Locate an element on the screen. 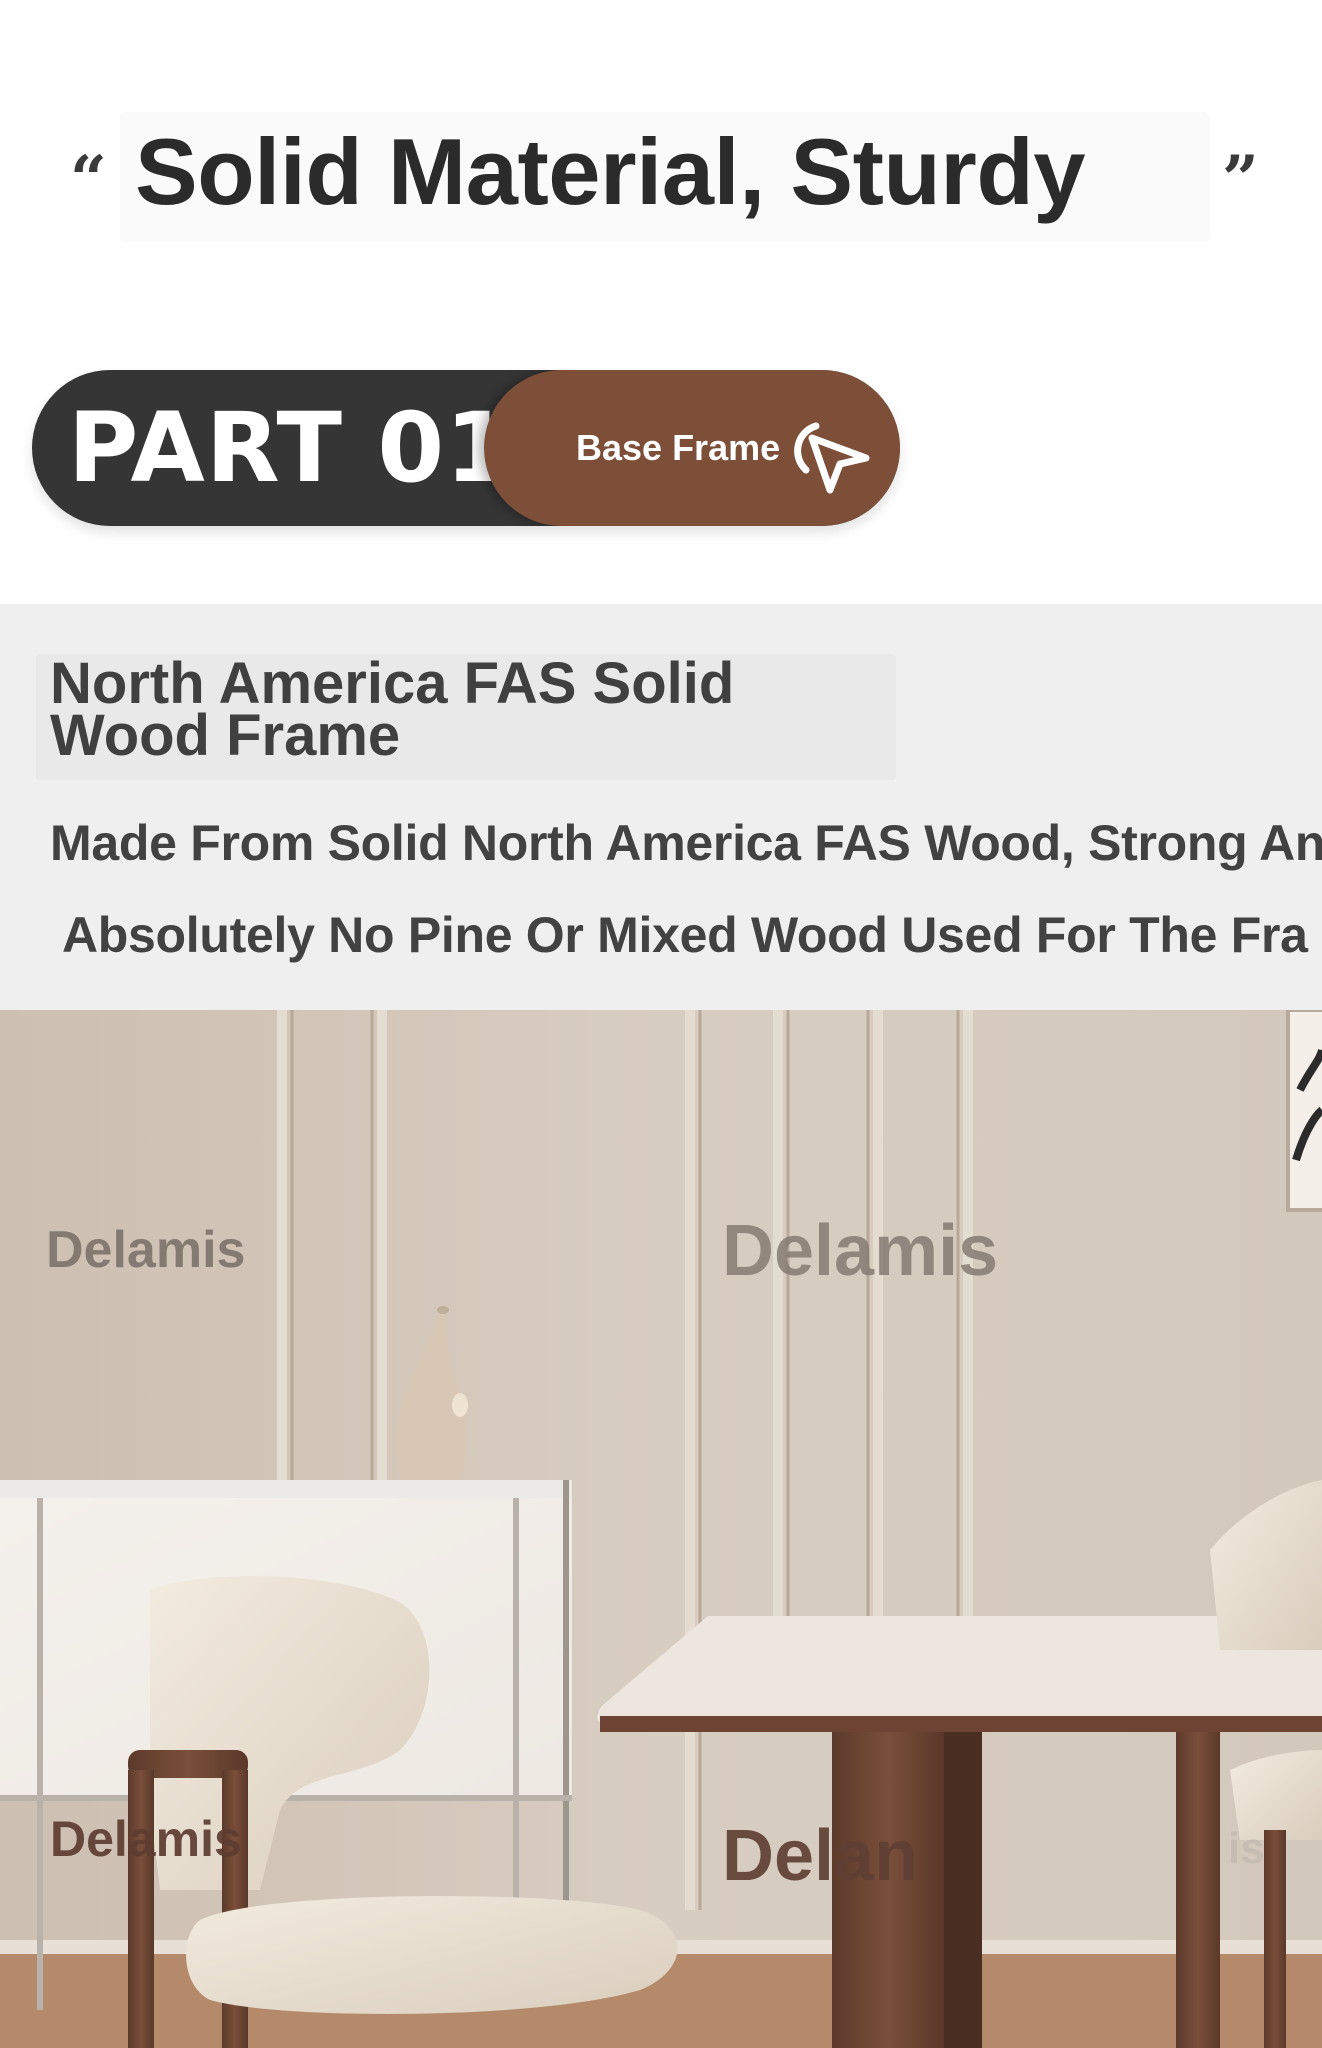 The image size is (1322, 2048). base-frame-tab: Base Frame is located at coordinates (692, 448).